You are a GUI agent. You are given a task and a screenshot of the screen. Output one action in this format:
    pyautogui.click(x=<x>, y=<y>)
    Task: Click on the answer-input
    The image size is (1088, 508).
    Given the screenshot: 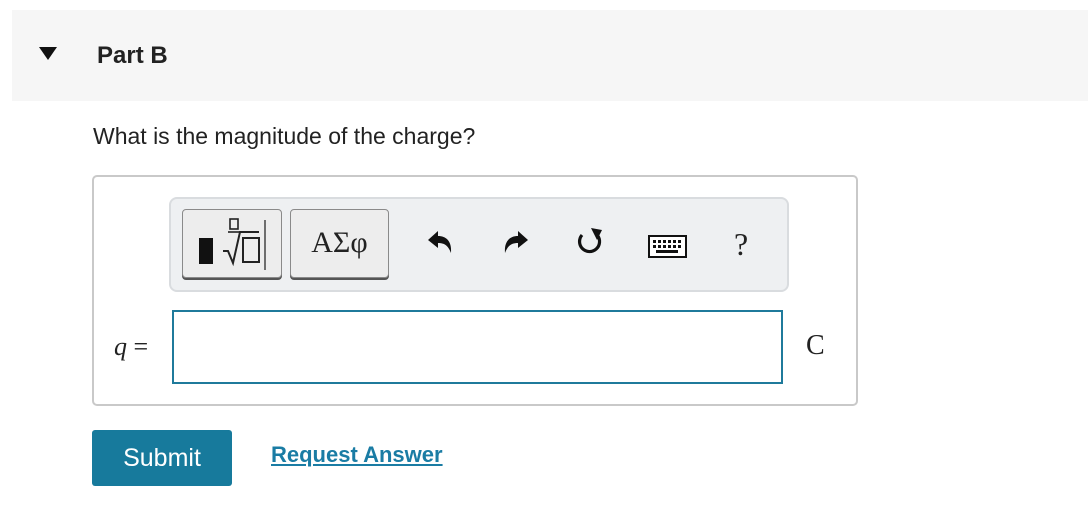 What is the action you would take?
    pyautogui.click(x=477, y=347)
    